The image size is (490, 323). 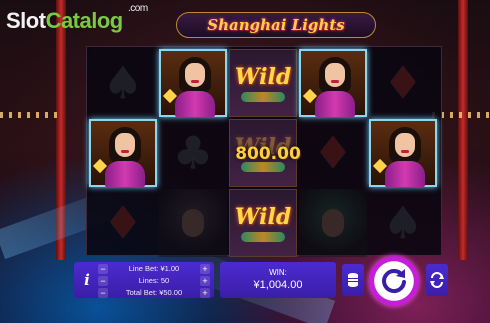 I want to click on club-icon: ♣, so click(x=193, y=153).